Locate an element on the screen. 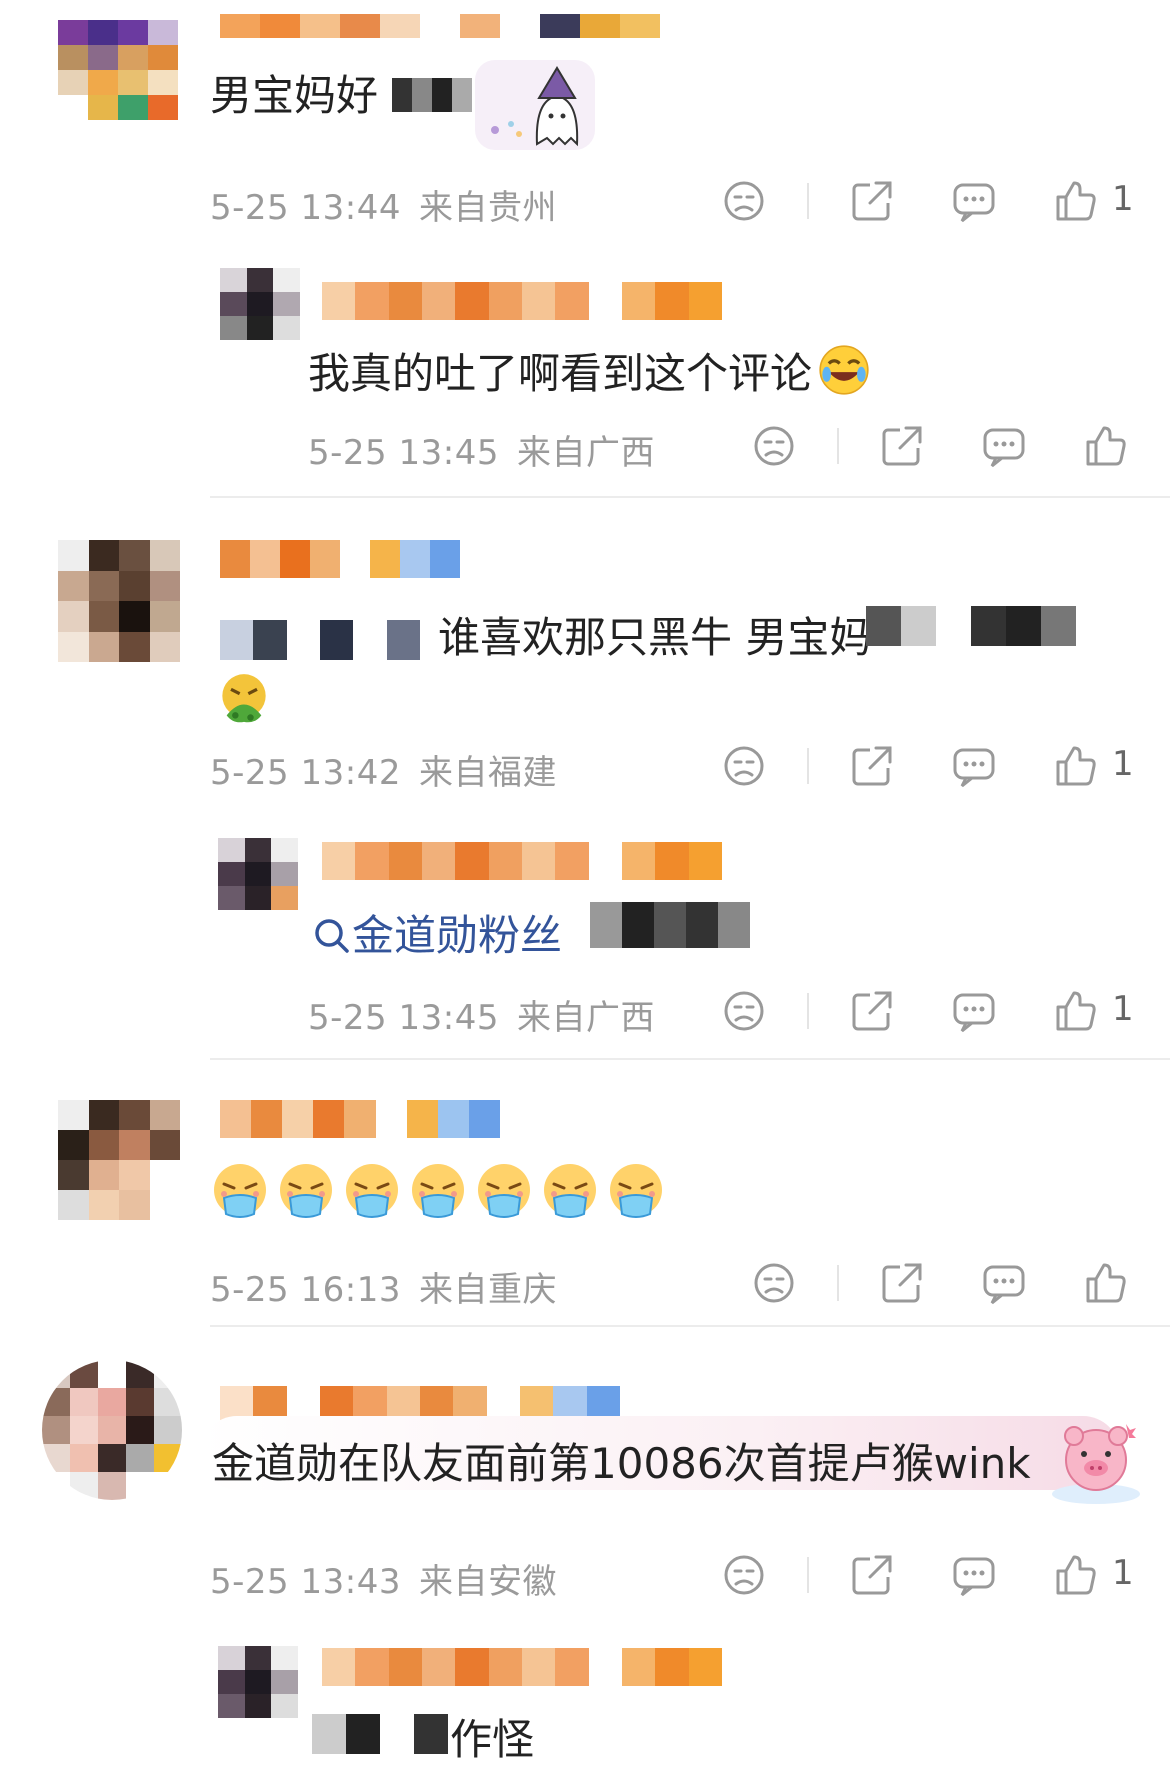 This screenshot has width=1170, height=1781. pig-sticker-icon is located at coordinates (1096, 1462).